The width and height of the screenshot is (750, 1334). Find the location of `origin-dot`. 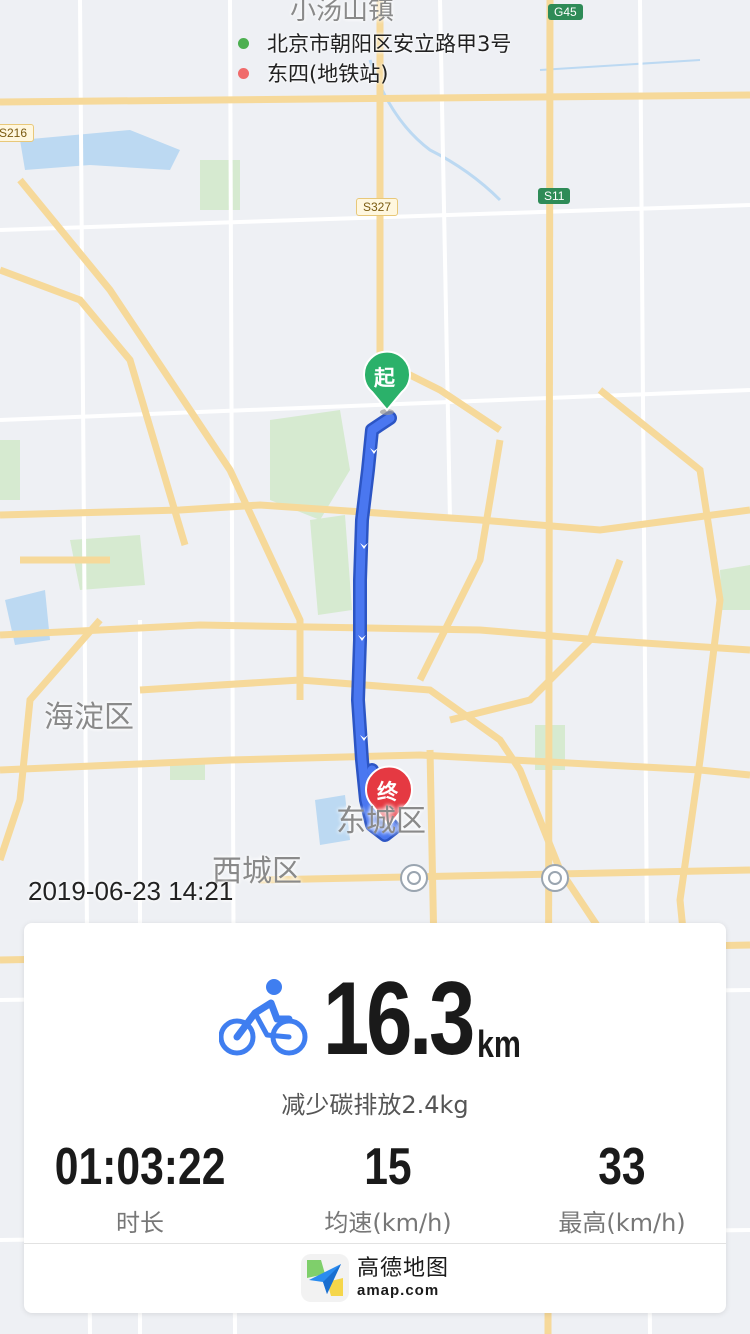

origin-dot is located at coordinates (243, 43).